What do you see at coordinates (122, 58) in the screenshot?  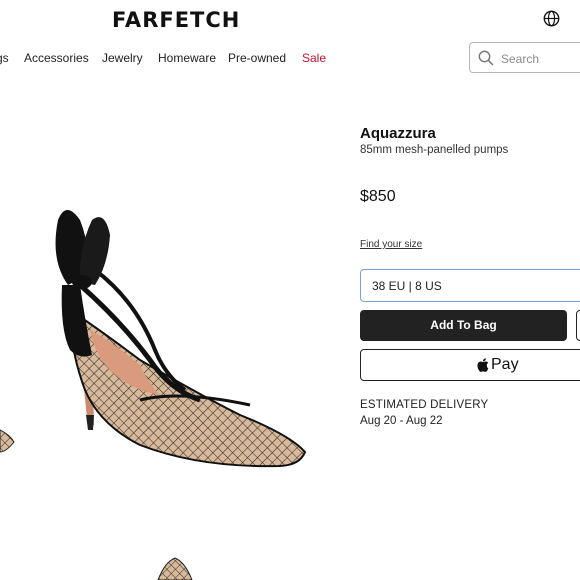 I see `nav-item-jewelry: Jewelry` at bounding box center [122, 58].